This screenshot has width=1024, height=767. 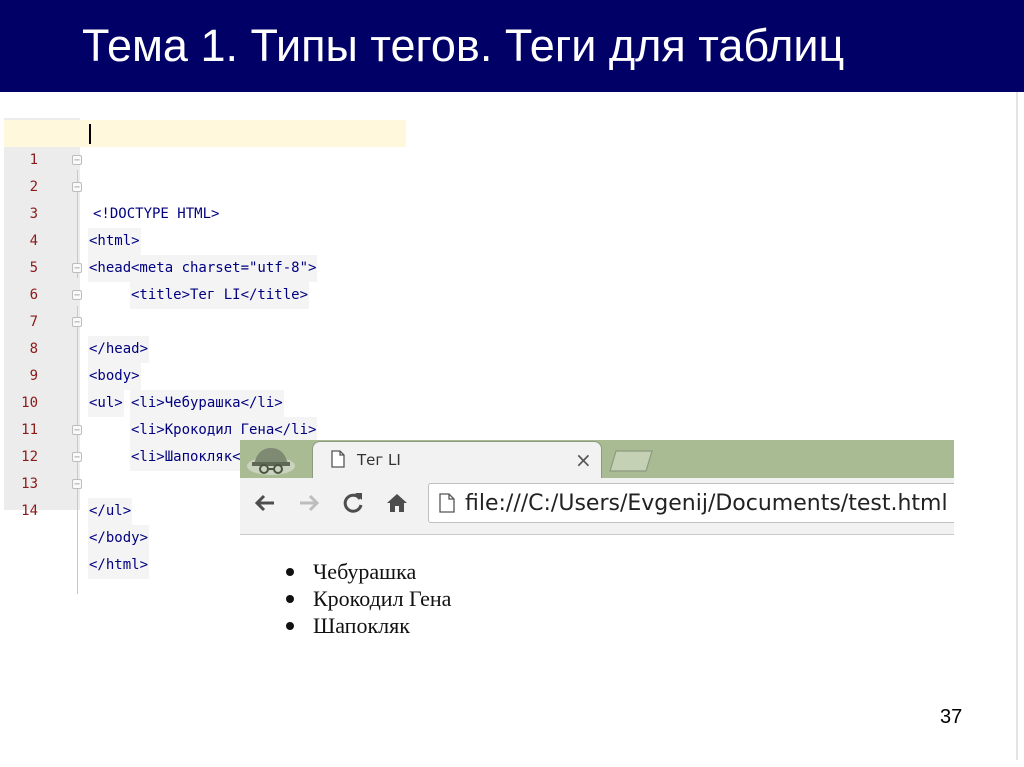 I want to click on code-line: 3 − <head>, so click(x=72, y=228).